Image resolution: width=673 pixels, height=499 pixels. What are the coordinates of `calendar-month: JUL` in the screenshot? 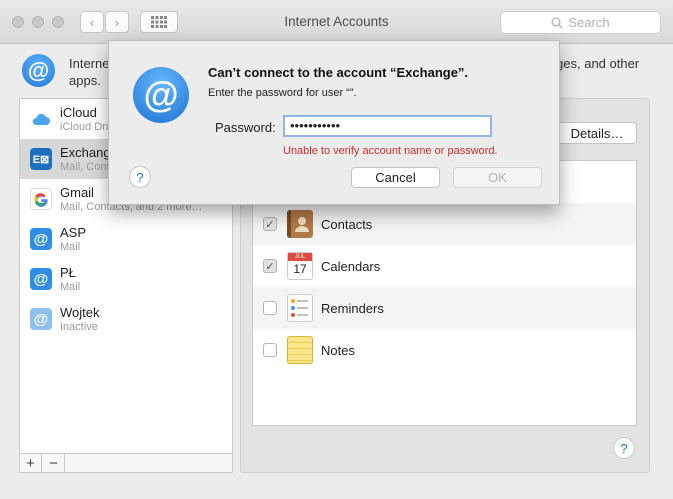 It's located at (300, 257).